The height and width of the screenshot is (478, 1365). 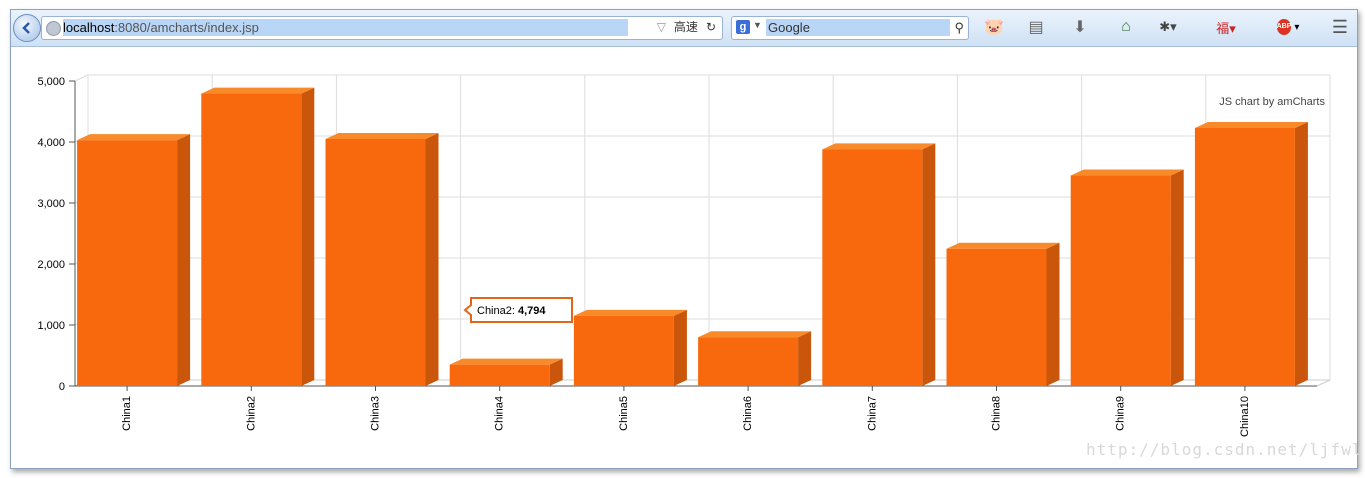 I want to click on chart-credit: JS chart by amCharts, so click(x=1272, y=102).